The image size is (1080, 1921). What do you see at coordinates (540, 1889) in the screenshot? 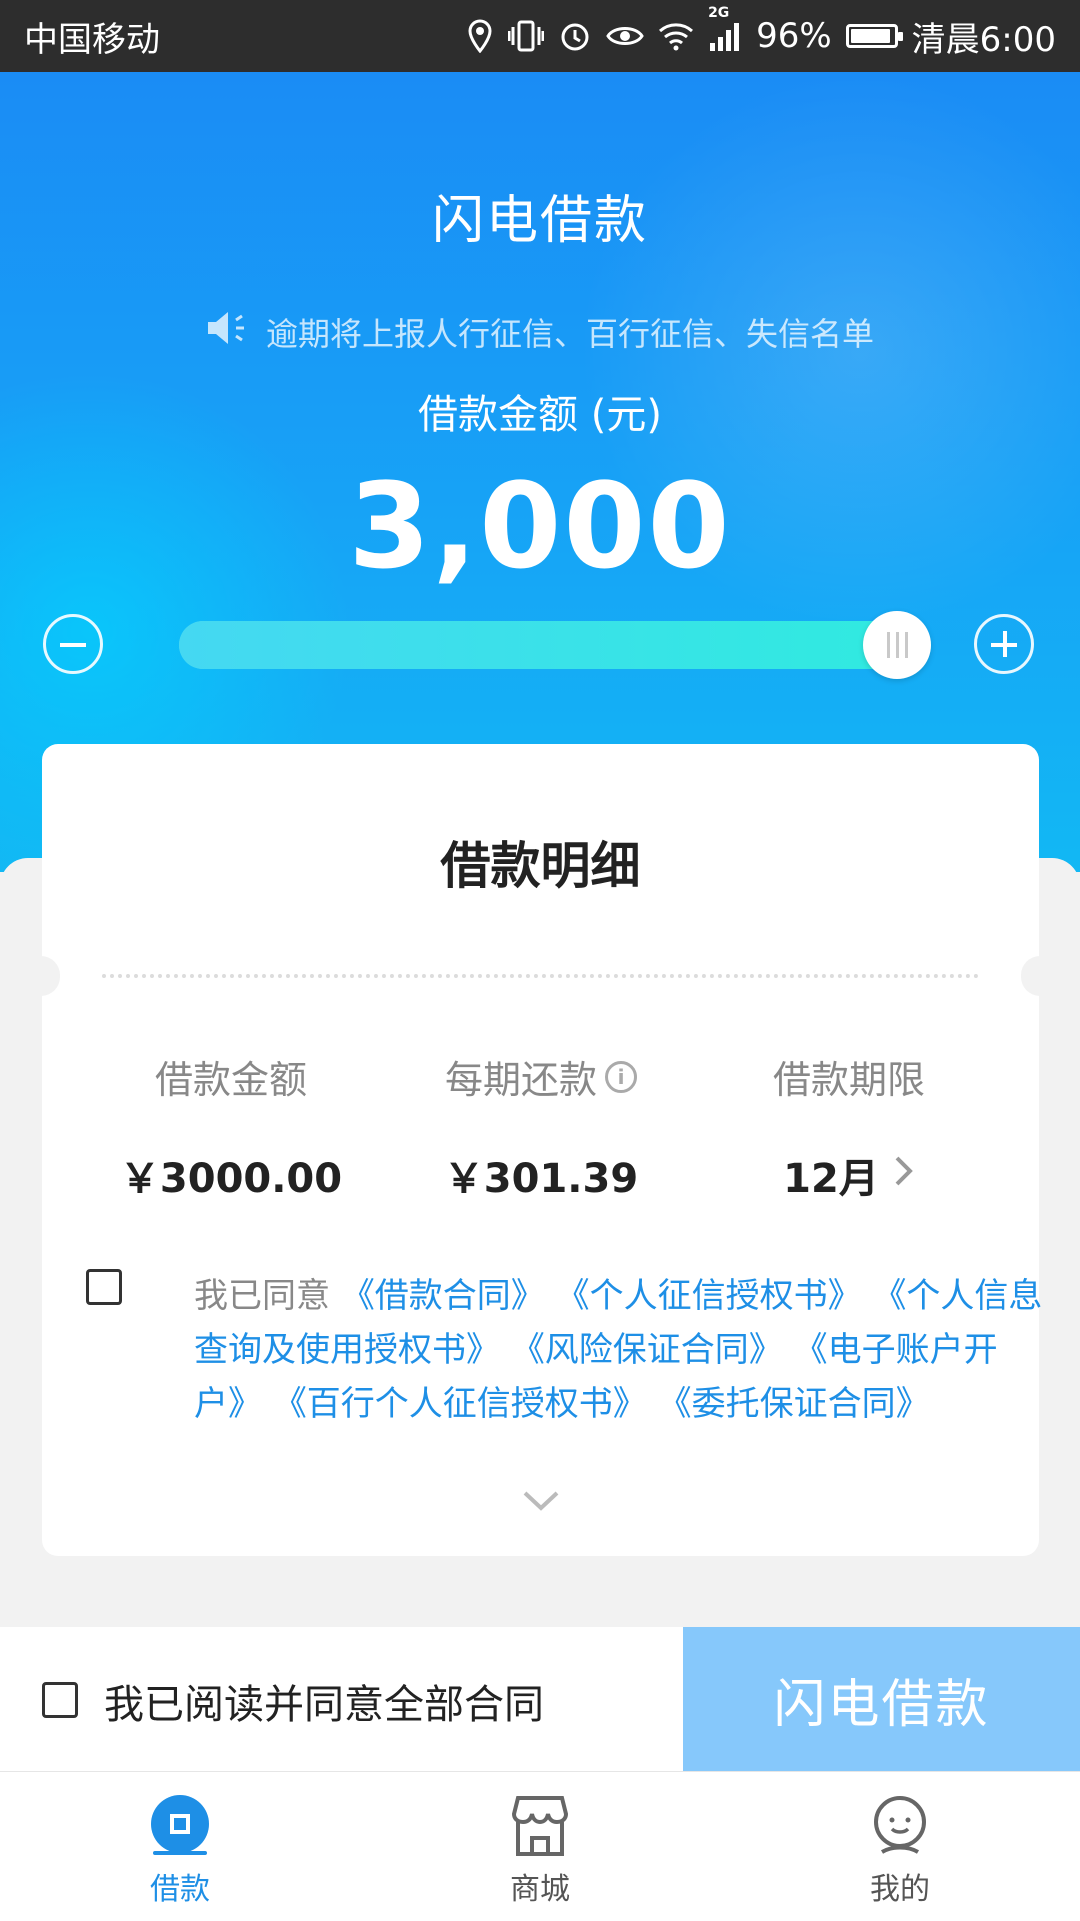
I see `tab-label: 商城` at bounding box center [540, 1889].